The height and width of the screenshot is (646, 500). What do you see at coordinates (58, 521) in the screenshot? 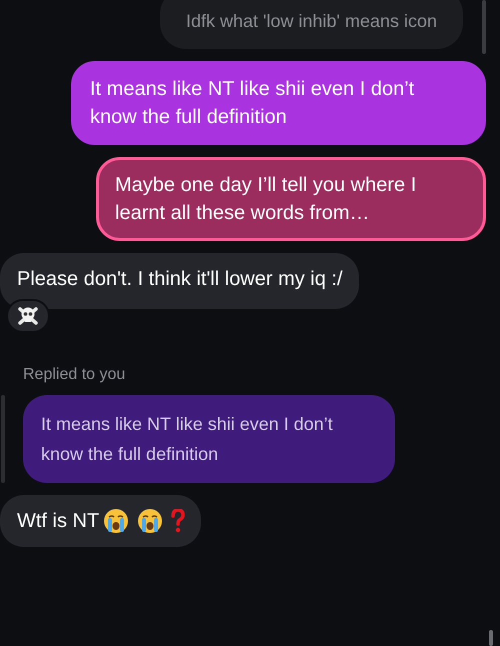
I see `message-text: Wtf is NT` at bounding box center [58, 521].